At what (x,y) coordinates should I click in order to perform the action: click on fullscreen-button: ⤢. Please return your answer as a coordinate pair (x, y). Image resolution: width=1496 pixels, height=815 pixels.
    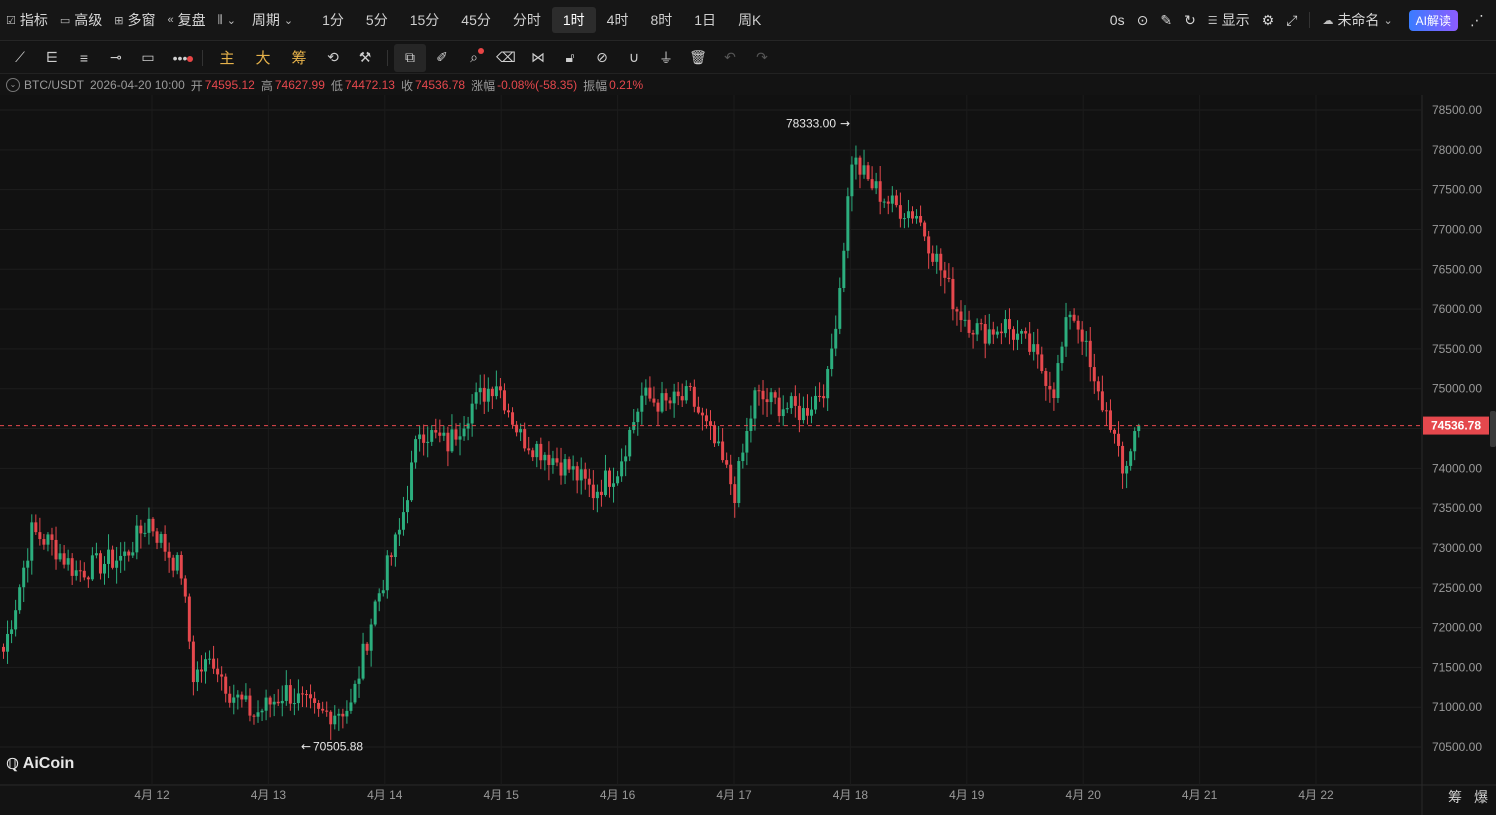
    Looking at the image, I should click on (1291, 20).